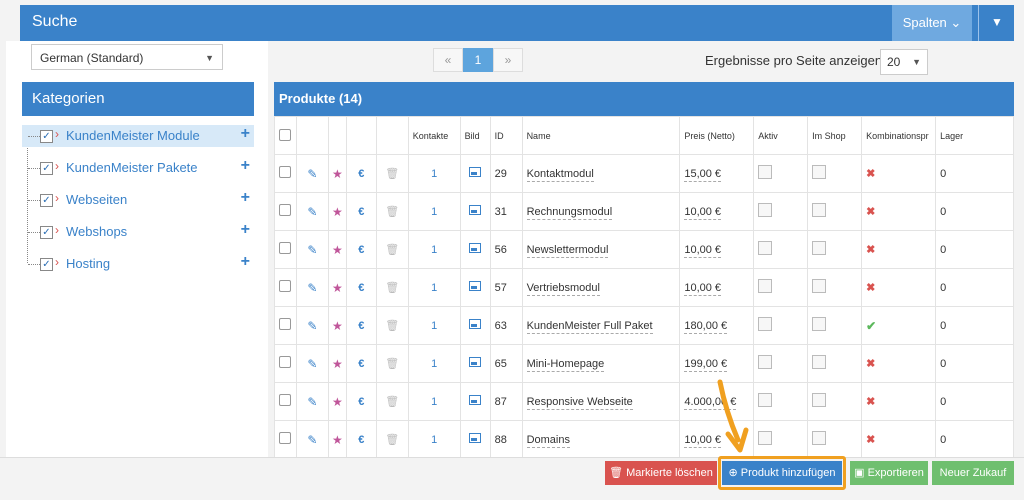 This screenshot has height=500, width=1024. What do you see at coordinates (889, 473) in the screenshot?
I see `export-button: ▣ Exportieren` at bounding box center [889, 473].